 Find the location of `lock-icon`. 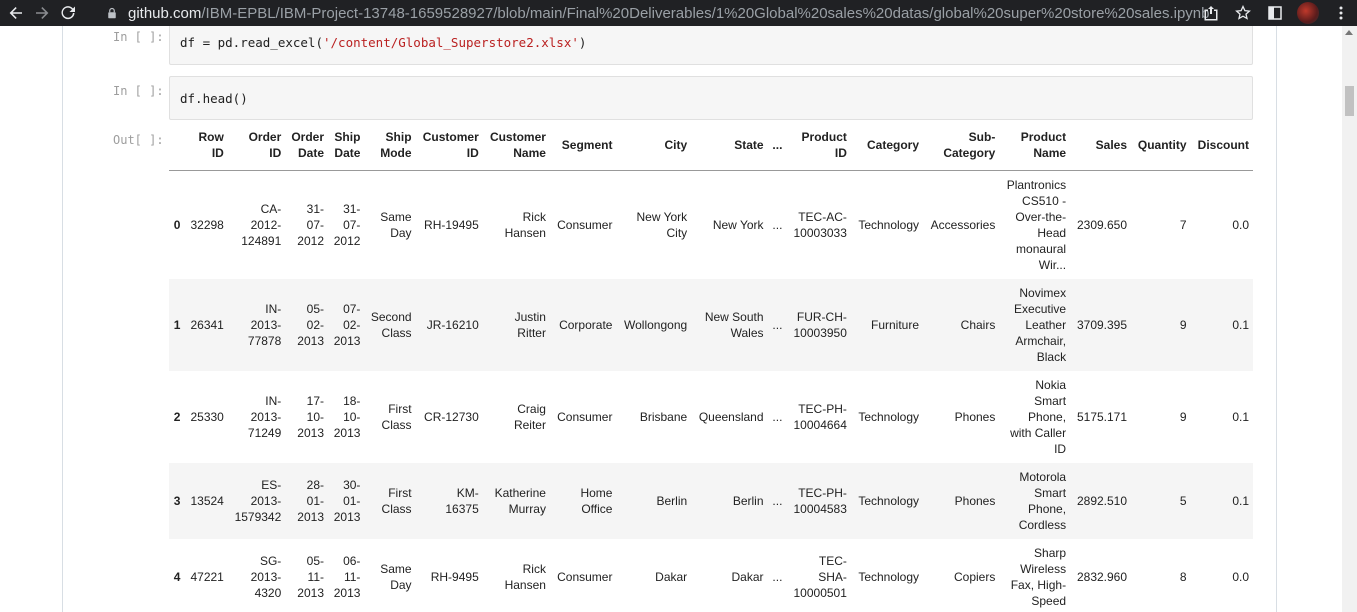

lock-icon is located at coordinates (112, 13).